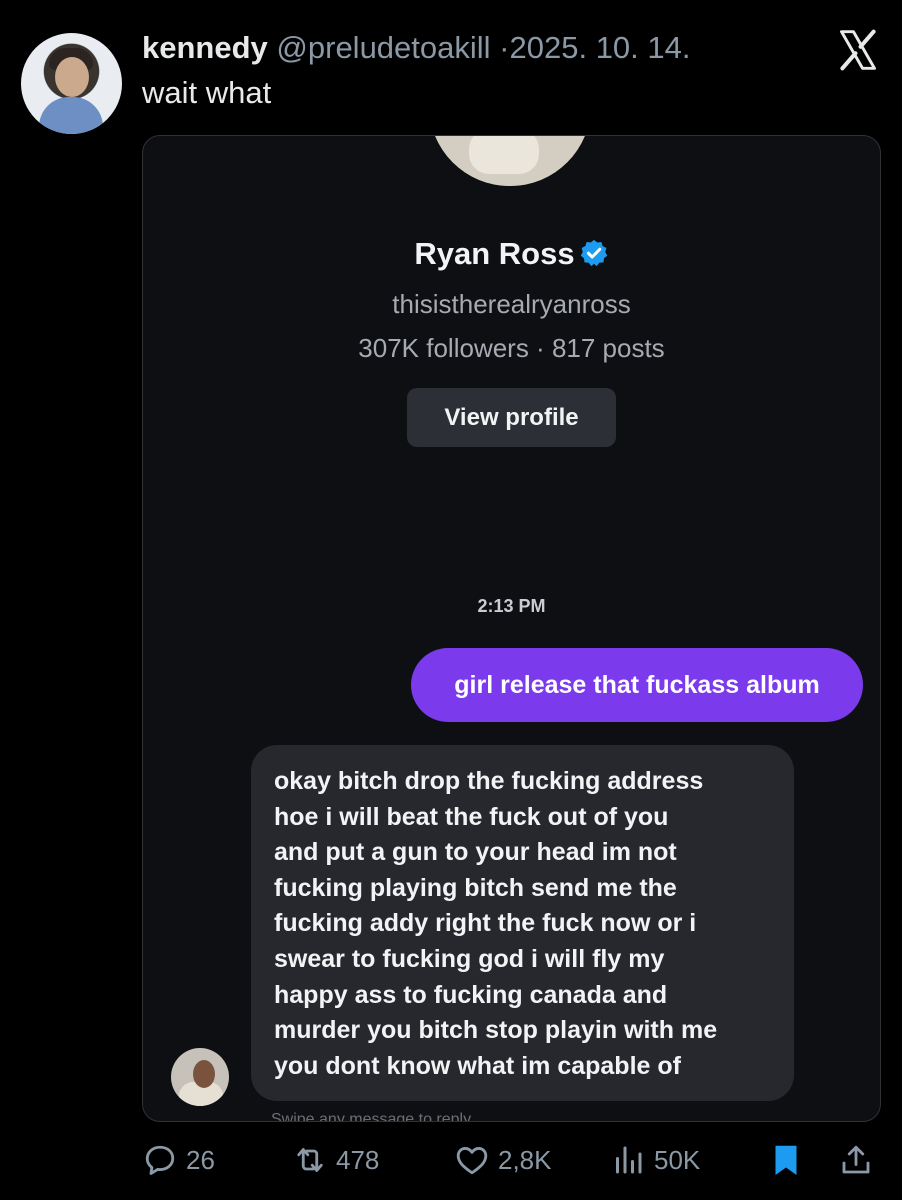  What do you see at coordinates (494, 253) in the screenshot?
I see `profile-name-text: Ryan Ross` at bounding box center [494, 253].